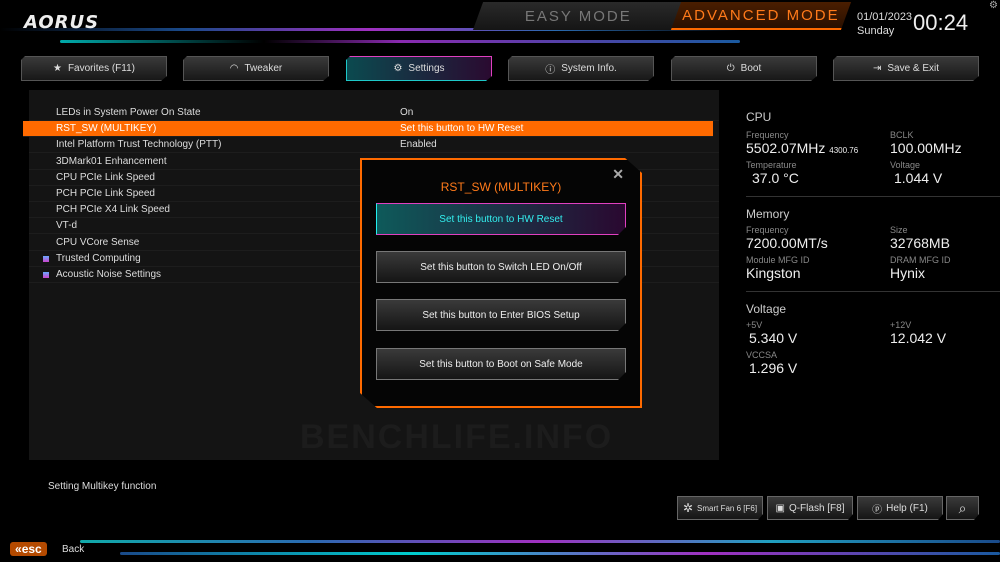 The height and width of the screenshot is (562, 1000). Describe the element at coordinates (908, 273) in the screenshot. I see `dram-mfg: Hynix` at that location.